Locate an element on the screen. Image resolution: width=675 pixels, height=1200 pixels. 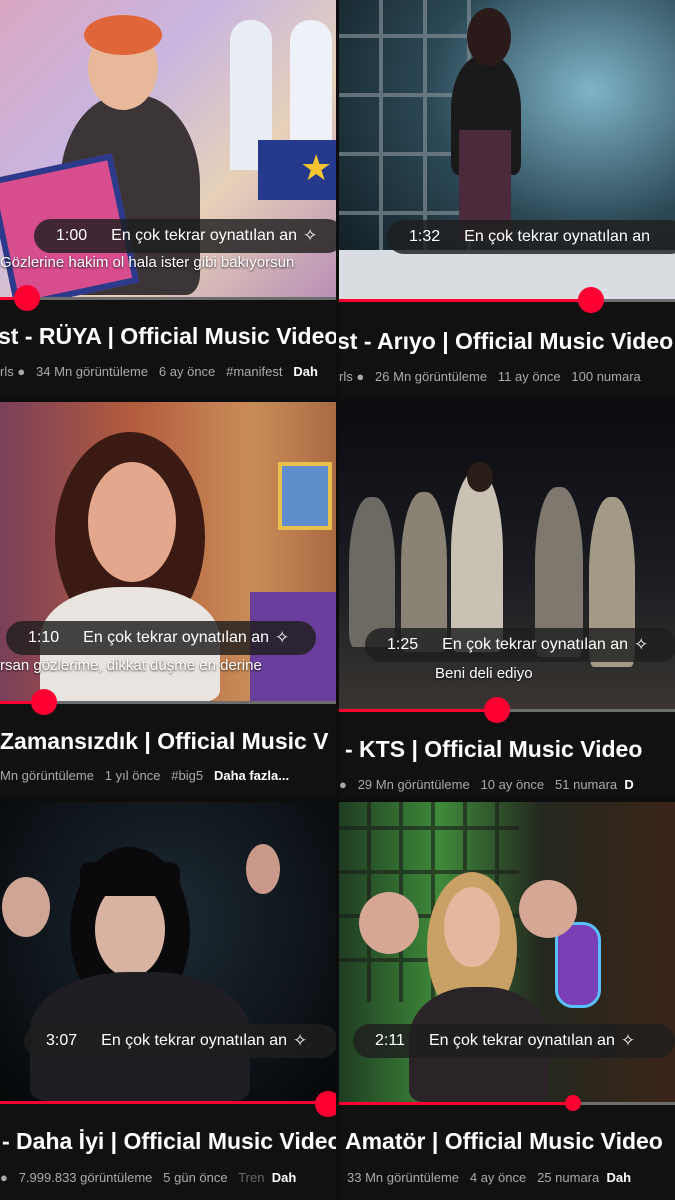
subtitle-caption: rsan gözlerime, dikkat düşme en derine is located at coordinates (131, 665).